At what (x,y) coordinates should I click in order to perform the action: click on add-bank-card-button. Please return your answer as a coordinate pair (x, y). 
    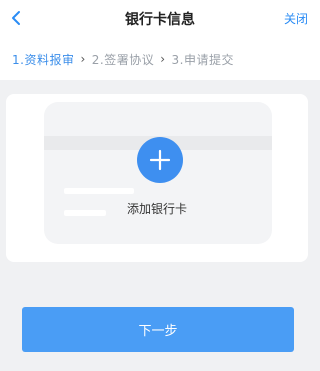
    Looking at the image, I should click on (160, 160).